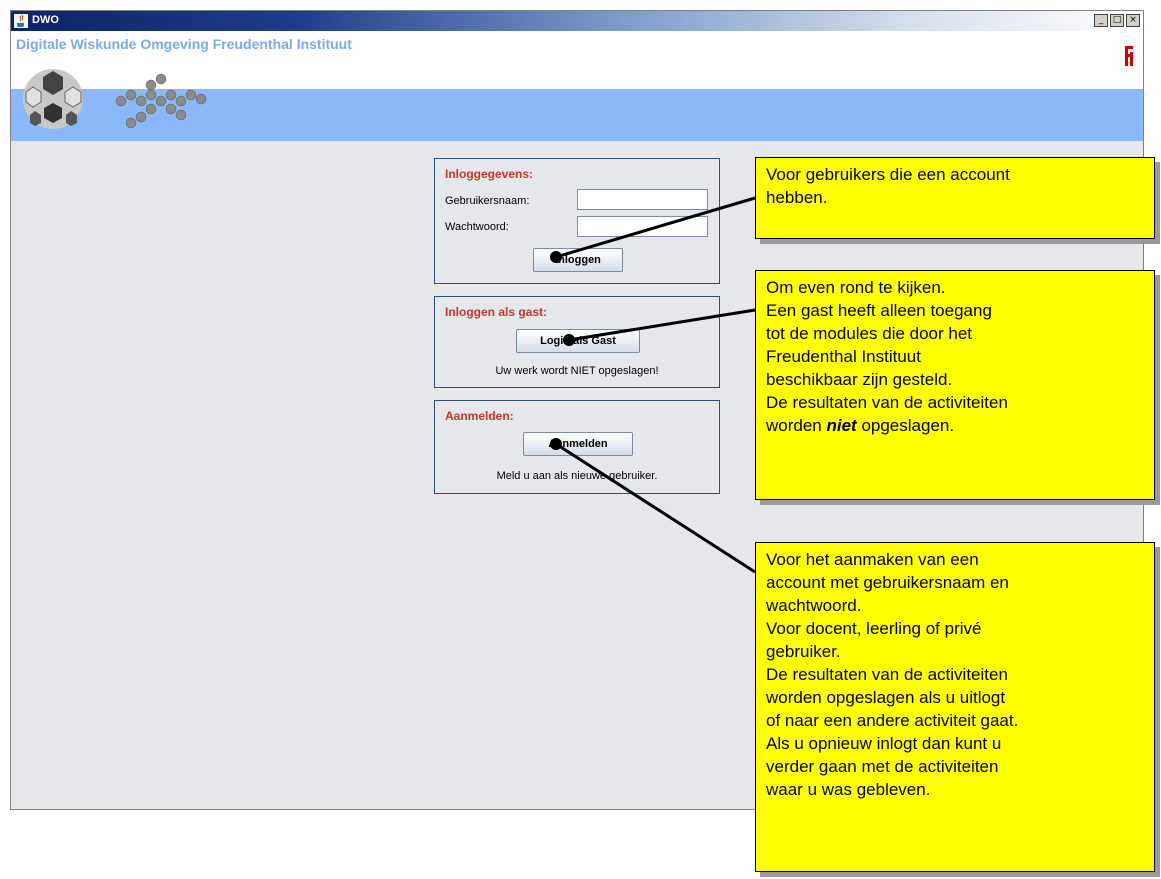 This screenshot has height=879, width=1161. What do you see at coordinates (884, 743) in the screenshot?
I see `callout-line: Als u opnieuw inlogt dan kunt u` at bounding box center [884, 743].